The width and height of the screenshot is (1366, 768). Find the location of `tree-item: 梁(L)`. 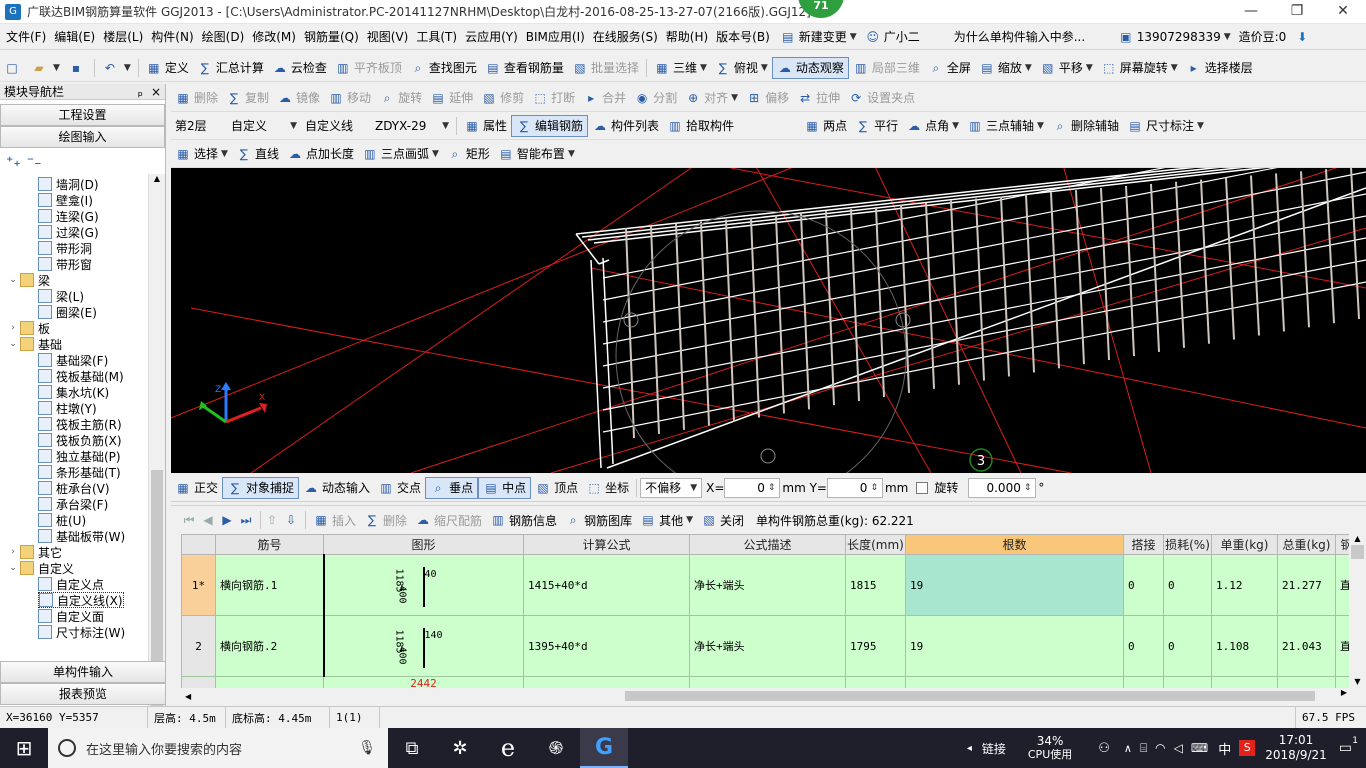

tree-item: 梁(L) is located at coordinates (61, 296).